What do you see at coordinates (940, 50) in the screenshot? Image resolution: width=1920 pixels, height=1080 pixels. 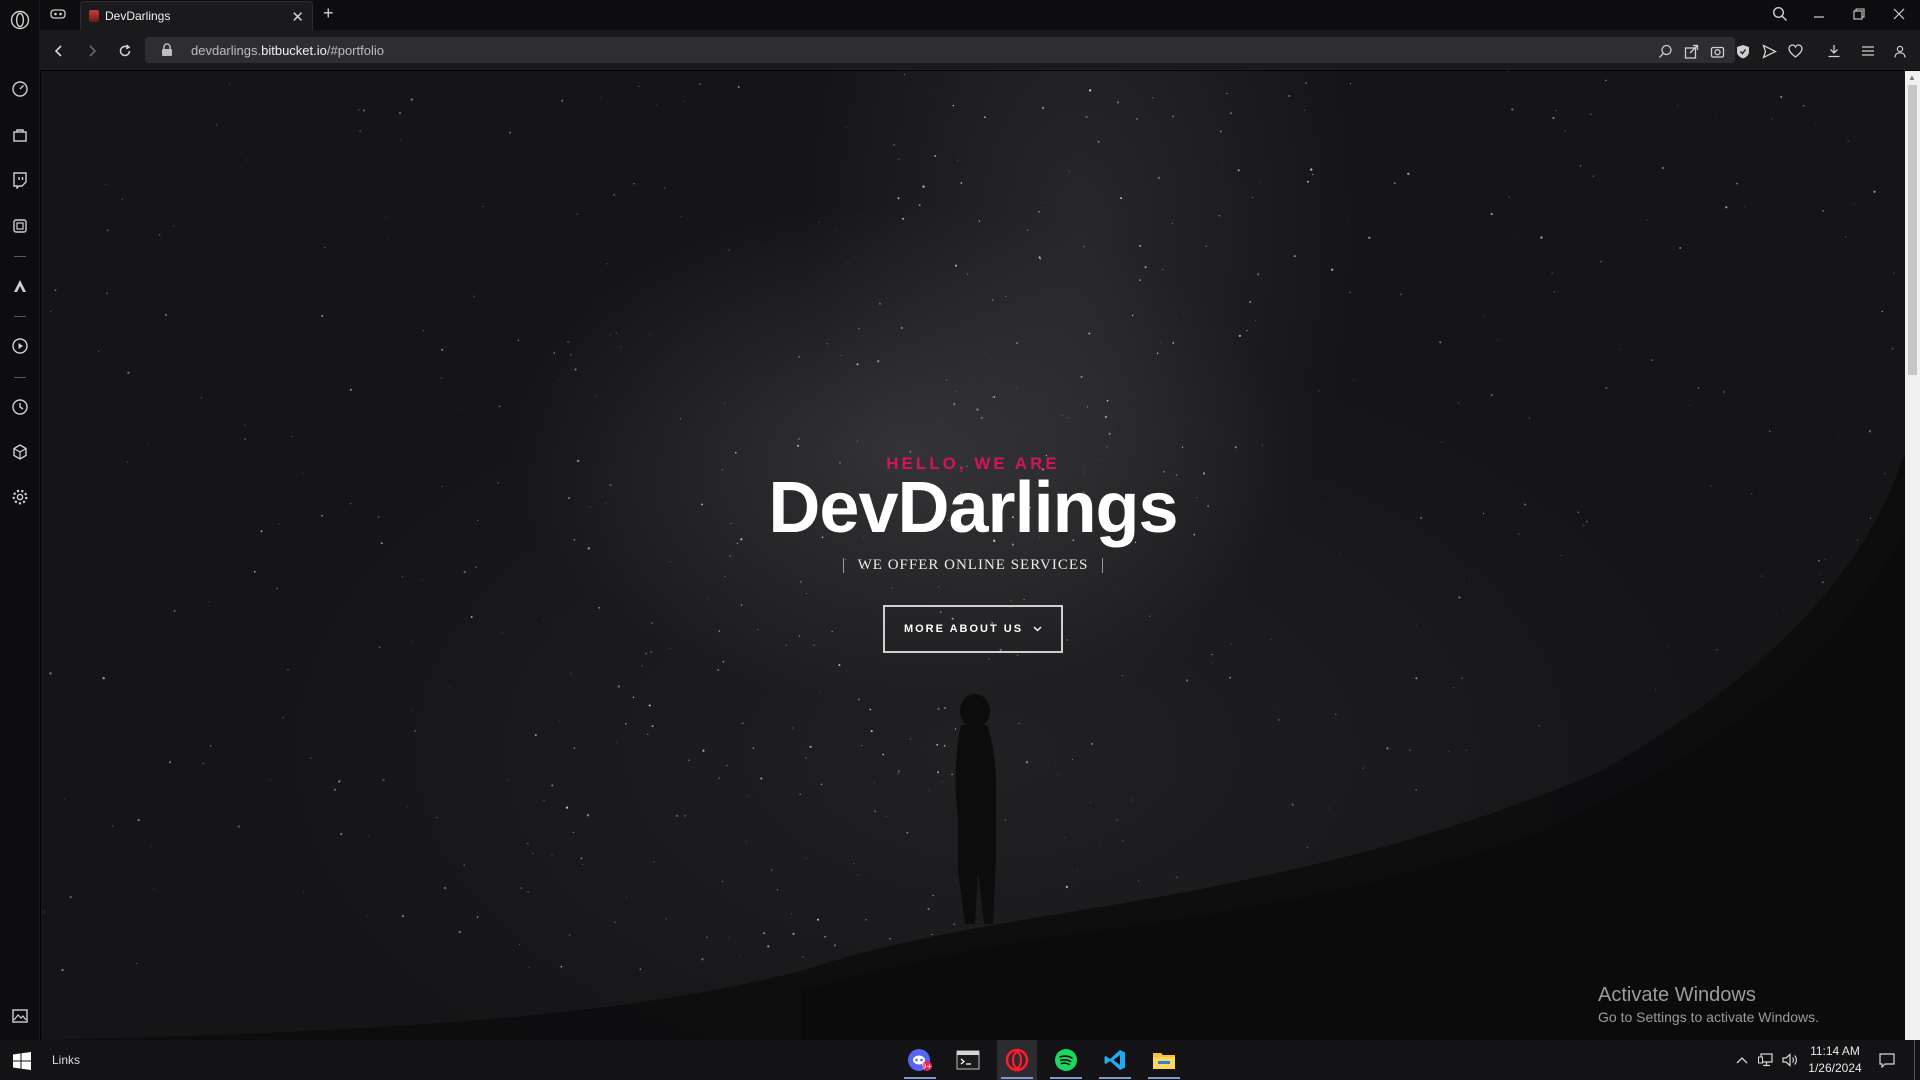 I see `url-field: devdarlings. bitbucket.io/#portfolio` at bounding box center [940, 50].